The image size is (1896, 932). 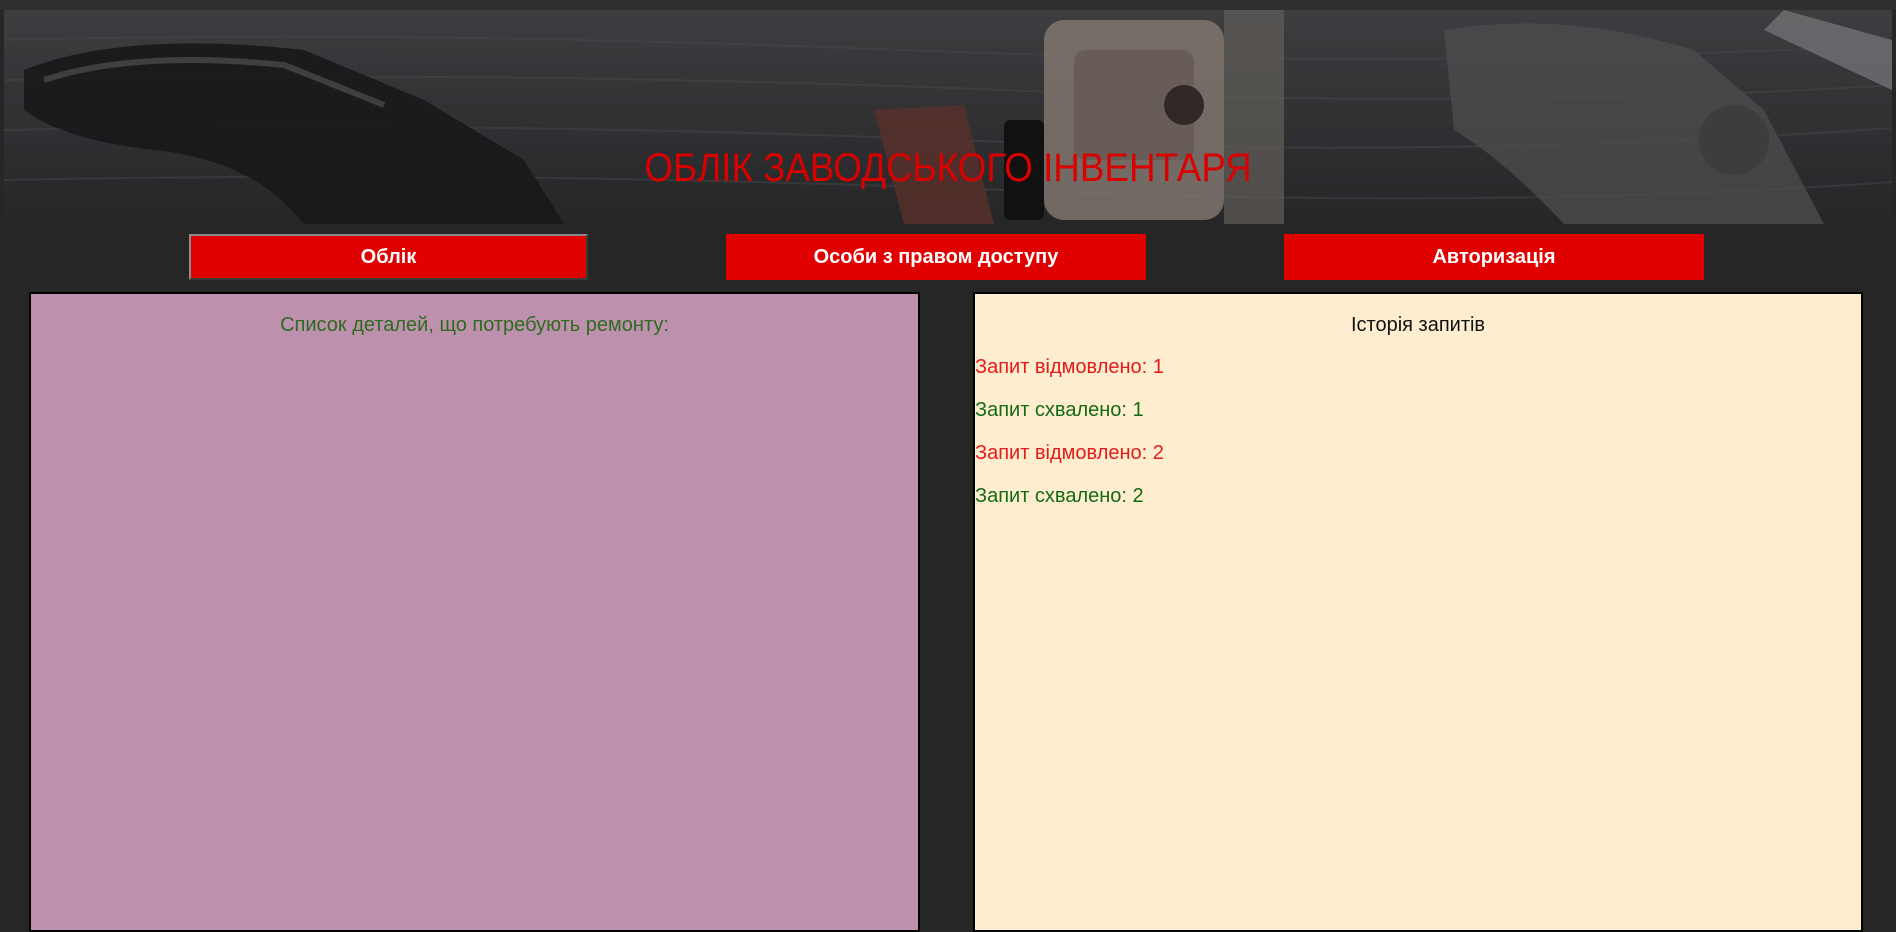 I want to click on history-item-rejected: Запит відмовлено: 1, so click(x=1069, y=367).